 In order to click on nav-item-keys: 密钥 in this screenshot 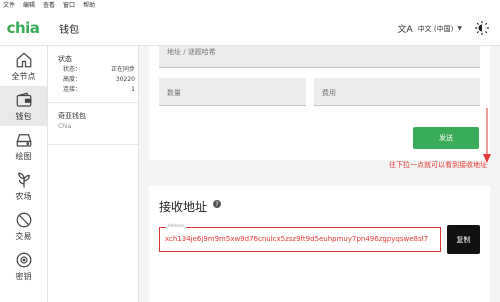, I will do `click(23, 266)`.